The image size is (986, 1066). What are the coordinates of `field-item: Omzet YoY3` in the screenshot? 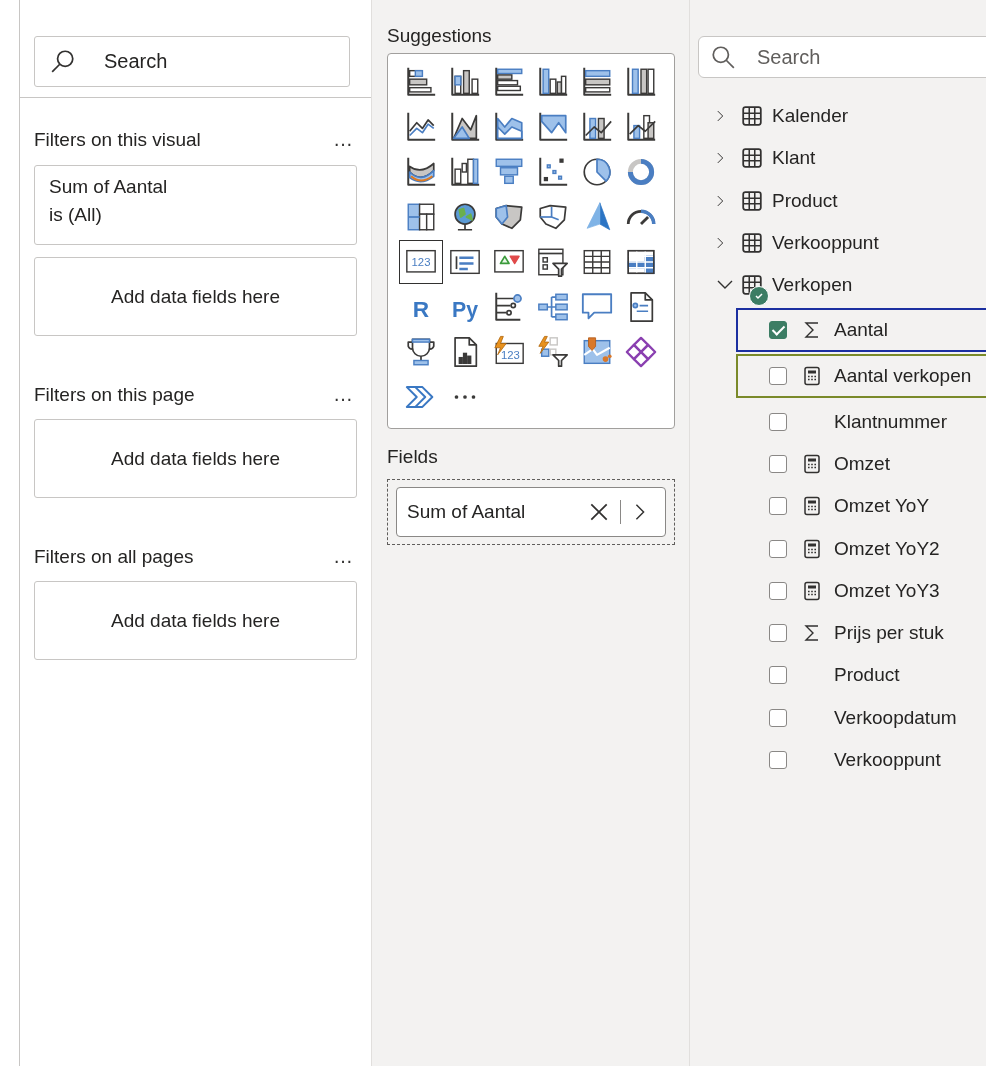 It's located at (861, 590).